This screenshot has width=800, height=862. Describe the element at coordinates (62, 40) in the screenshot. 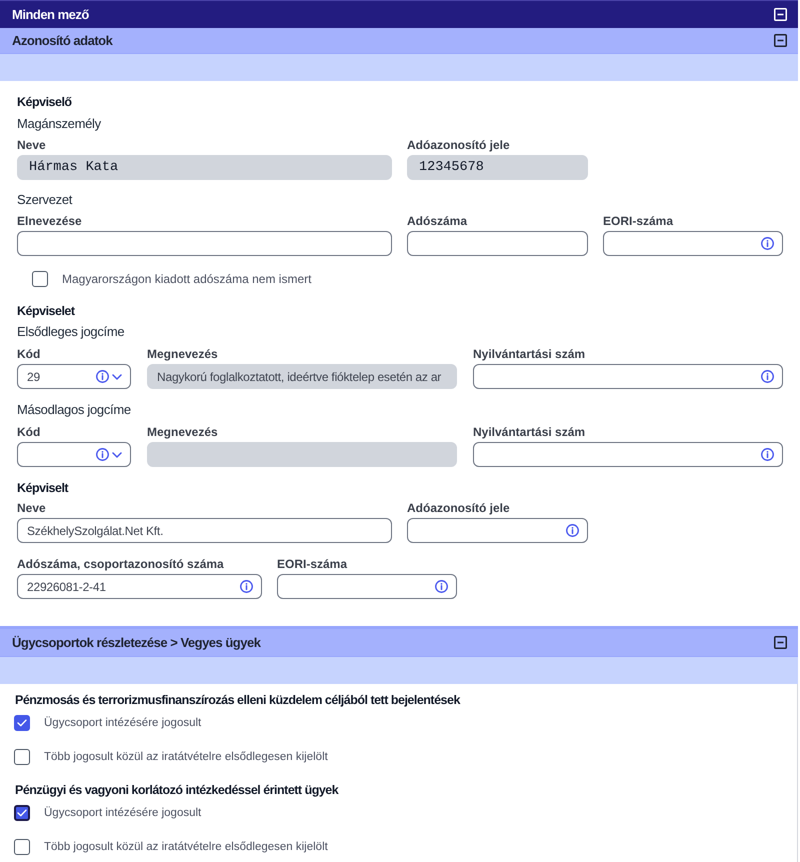

I see `section-title: Azonosító adatok` at that location.